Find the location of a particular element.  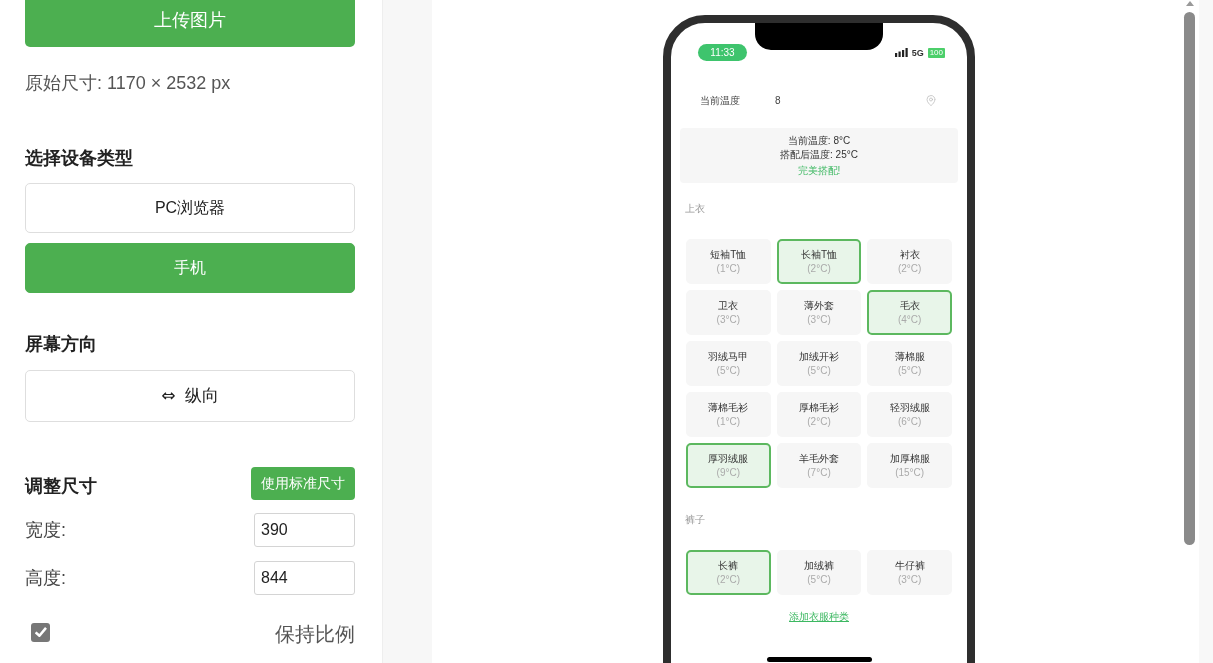

clothing-option-card: 厚棉毛衫 (2°C) is located at coordinates (819, 414).